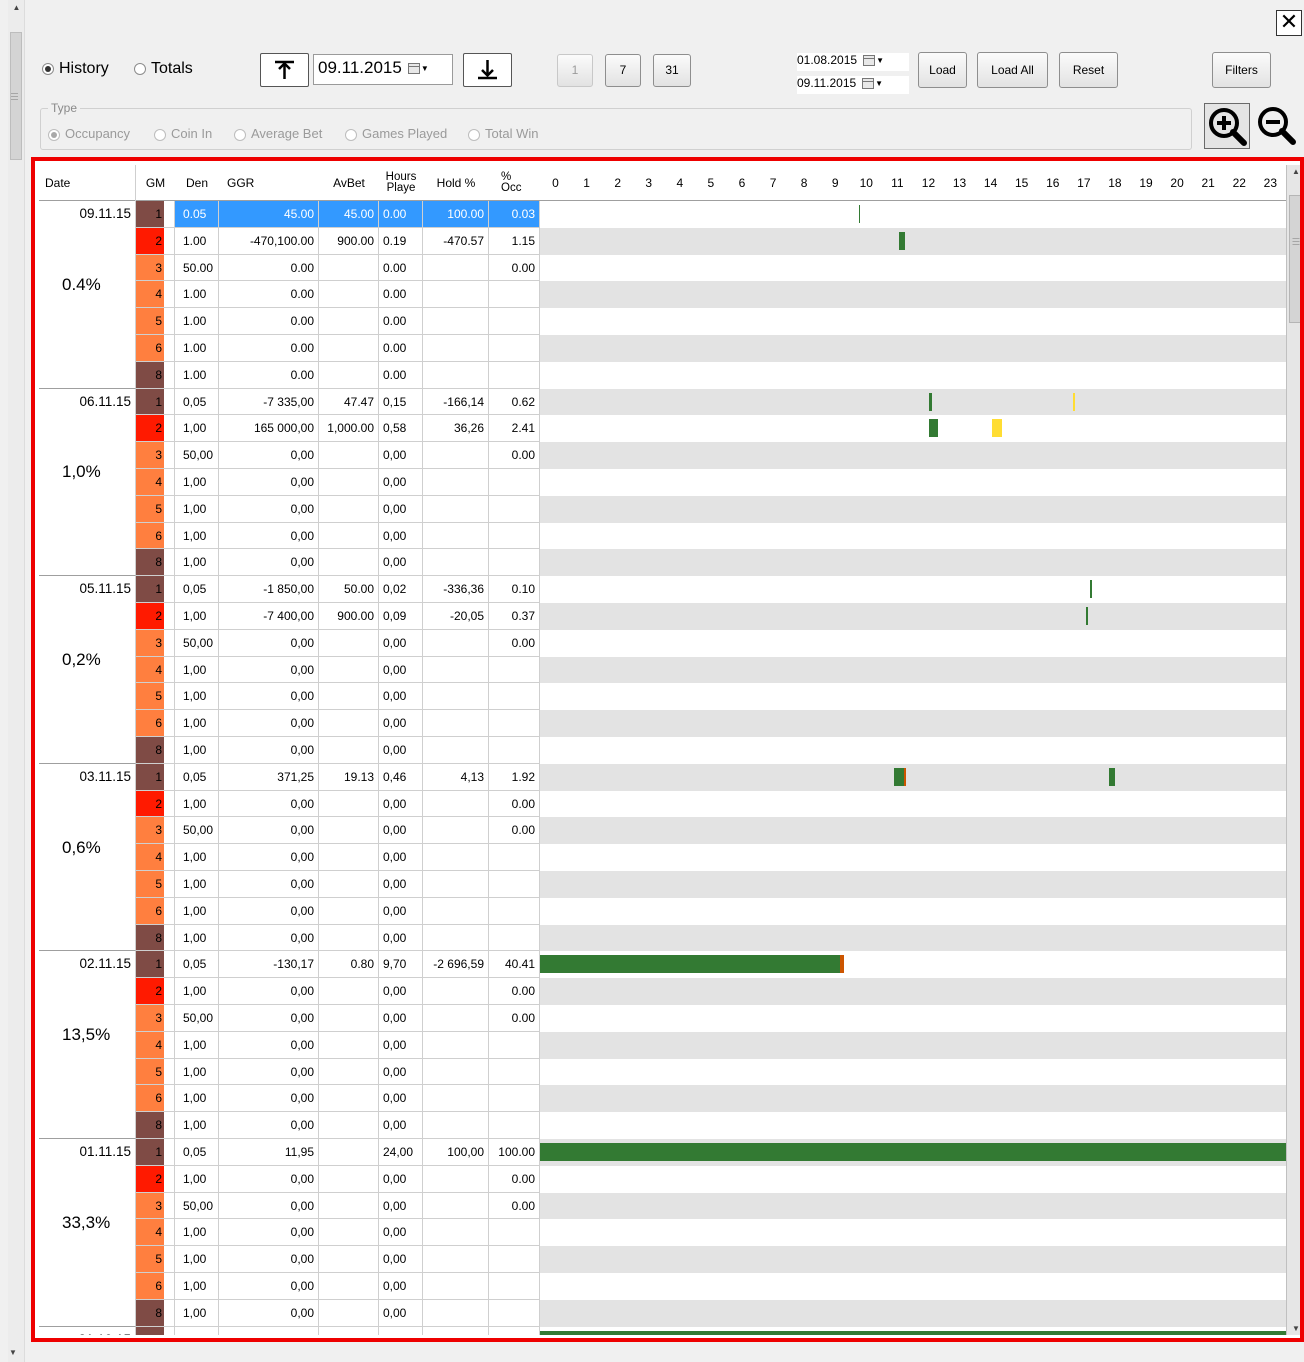 This screenshot has height=1362, width=1304. Describe the element at coordinates (662, 1018) in the screenshot. I see `table-row: 3 50,00 0,00 0,00 0.00` at that location.